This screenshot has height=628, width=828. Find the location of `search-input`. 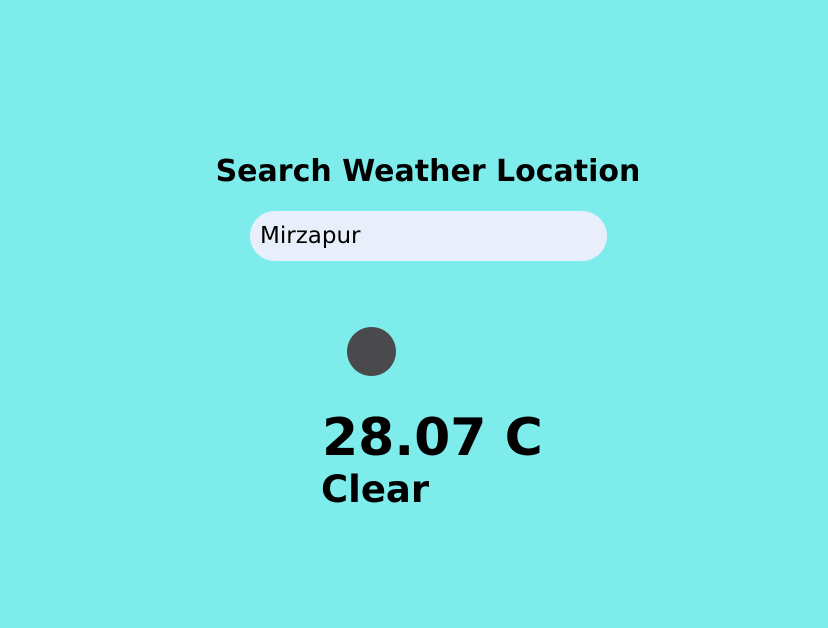

search-input is located at coordinates (428, 236).